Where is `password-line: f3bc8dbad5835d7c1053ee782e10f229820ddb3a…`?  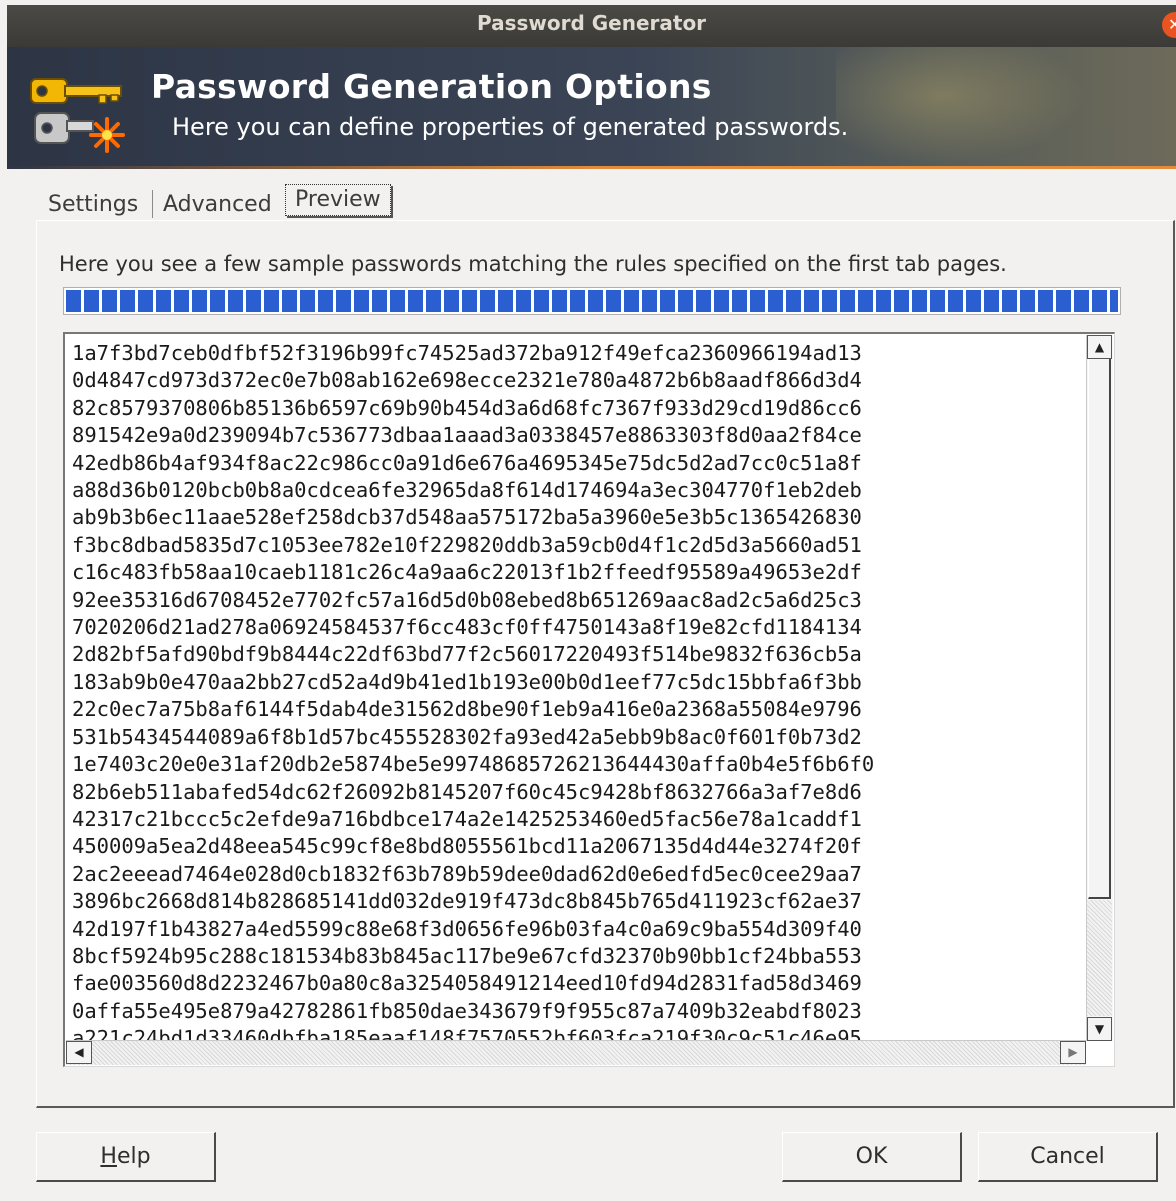
password-line: f3bc8dbad5835d7c1053ee782e10f229820ddb3a… is located at coordinates (467, 544).